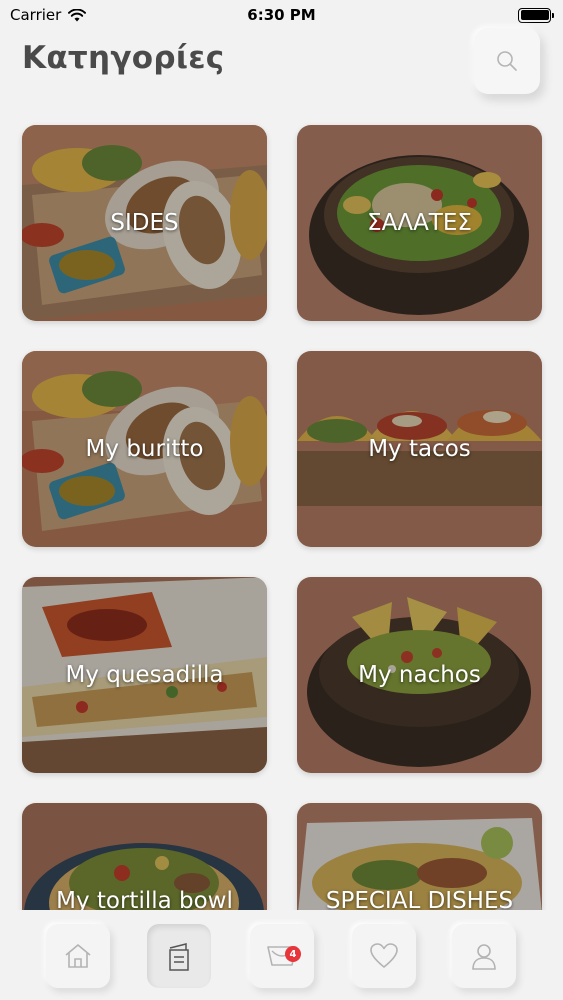 The image size is (563, 1000). I want to click on category-label: My buritto, so click(144, 449).